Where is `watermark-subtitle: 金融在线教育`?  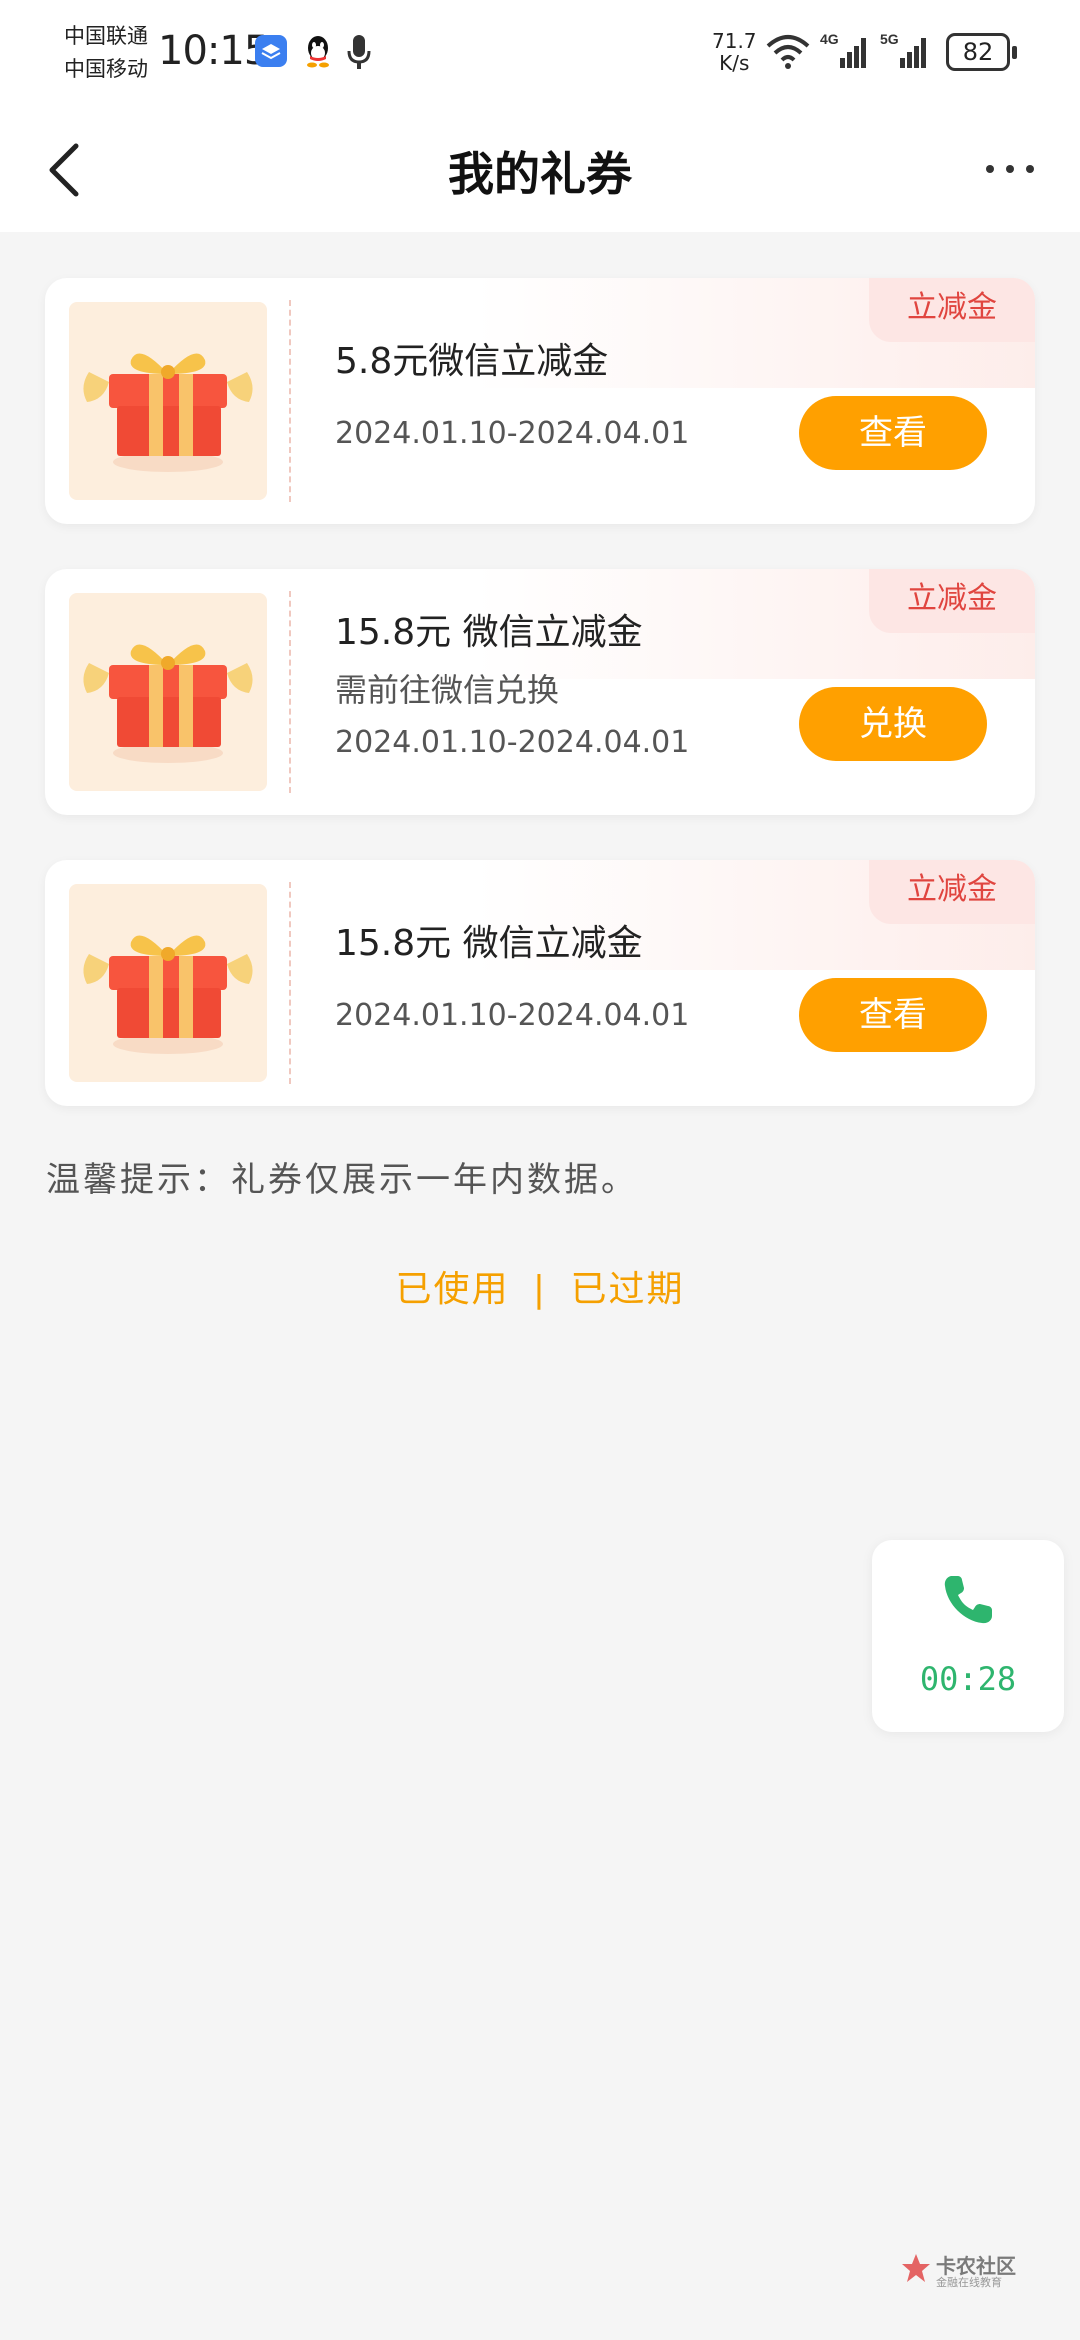
watermark-subtitle: 金融在线教育 is located at coordinates (969, 2282).